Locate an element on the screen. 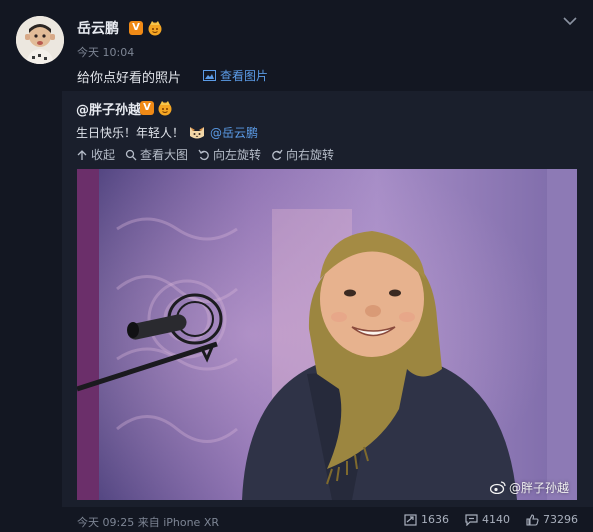 The width and height of the screenshot is (593, 532). mention-link: @岳云鹏 is located at coordinates (234, 132).